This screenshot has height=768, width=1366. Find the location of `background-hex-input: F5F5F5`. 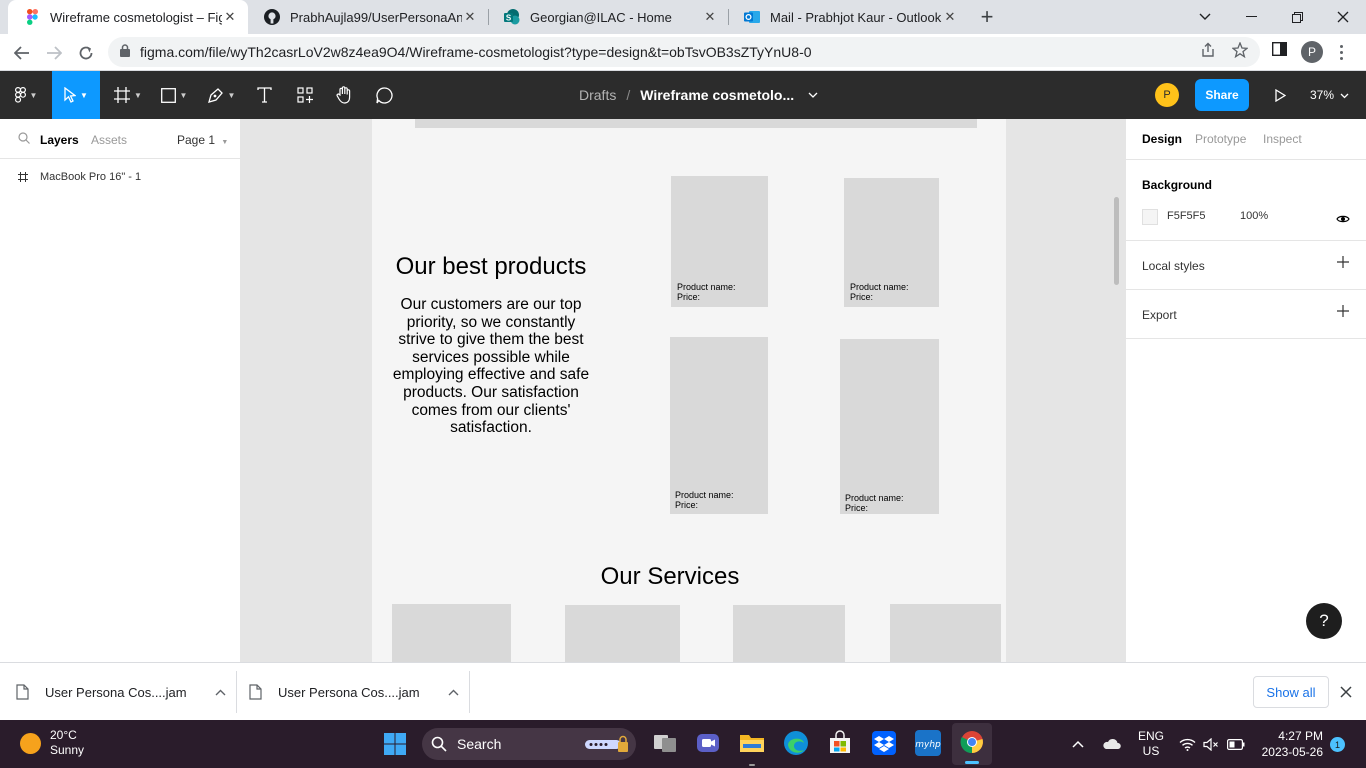

background-hex-input: F5F5F5 is located at coordinates (1186, 216).